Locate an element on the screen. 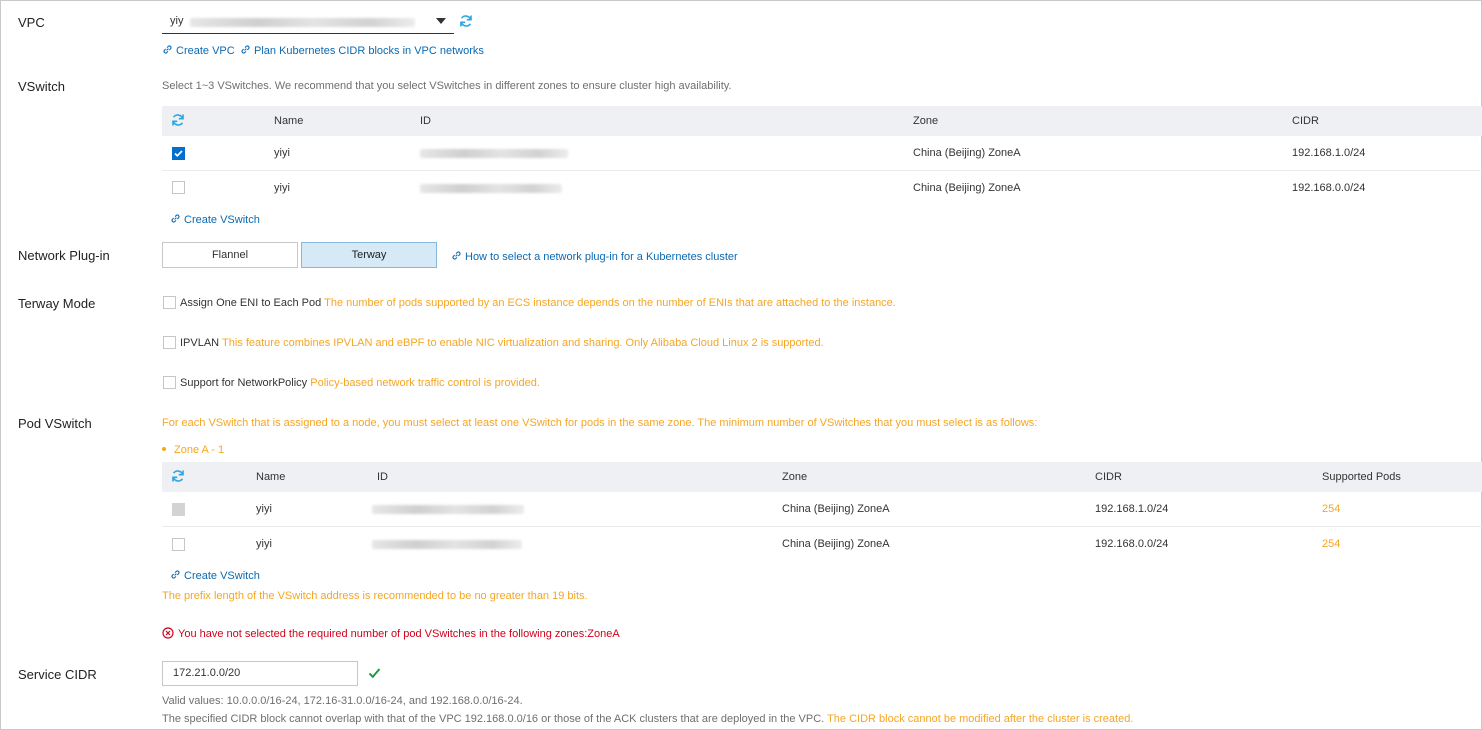  create-pod-vswitch-link: Create VSwitch is located at coordinates (215, 575).